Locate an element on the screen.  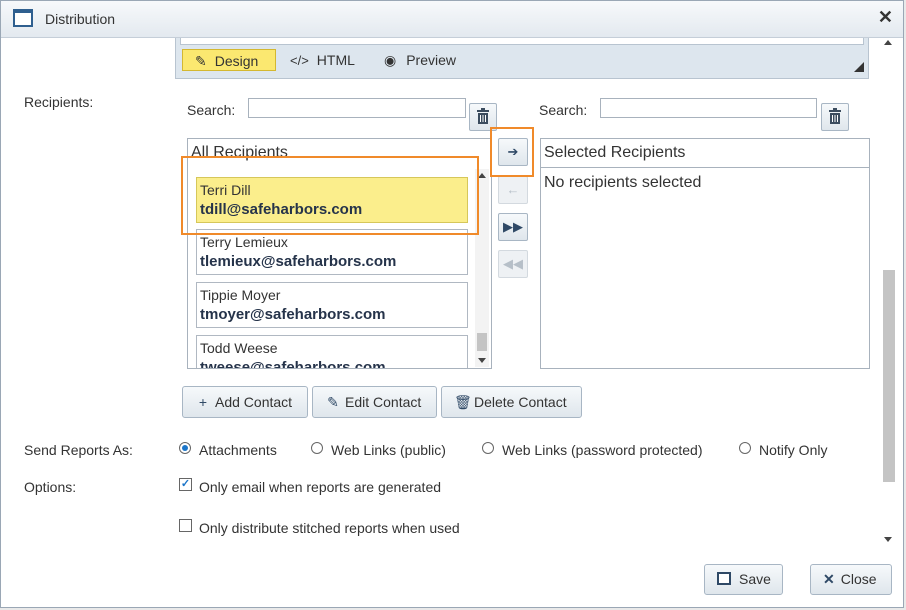
delete-contact-button: 🗑 Delete Contact is located at coordinates (511, 402).